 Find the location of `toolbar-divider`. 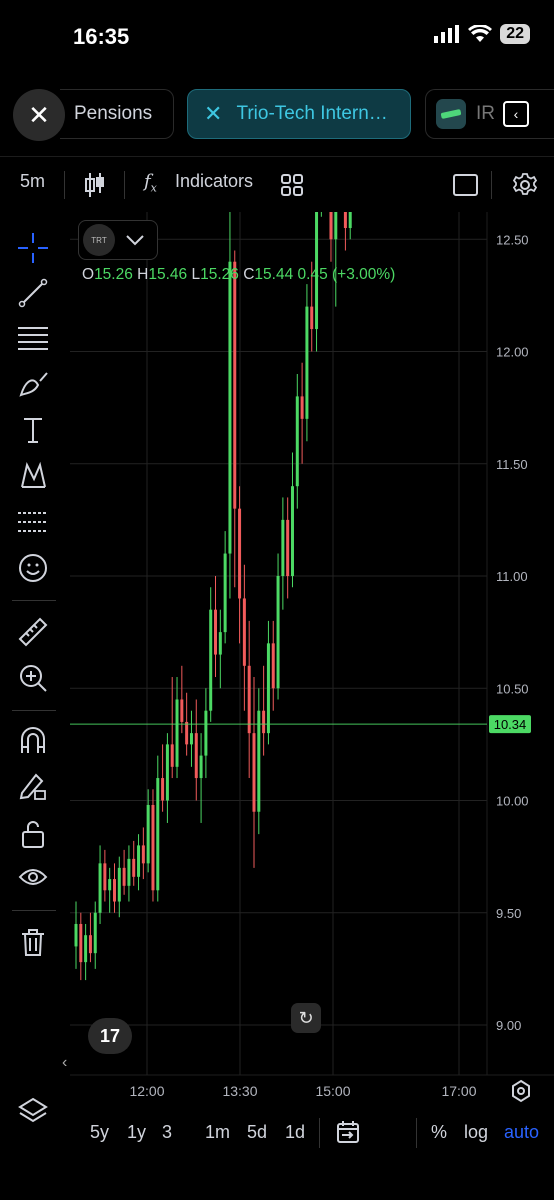

toolbar-divider is located at coordinates (64, 185).